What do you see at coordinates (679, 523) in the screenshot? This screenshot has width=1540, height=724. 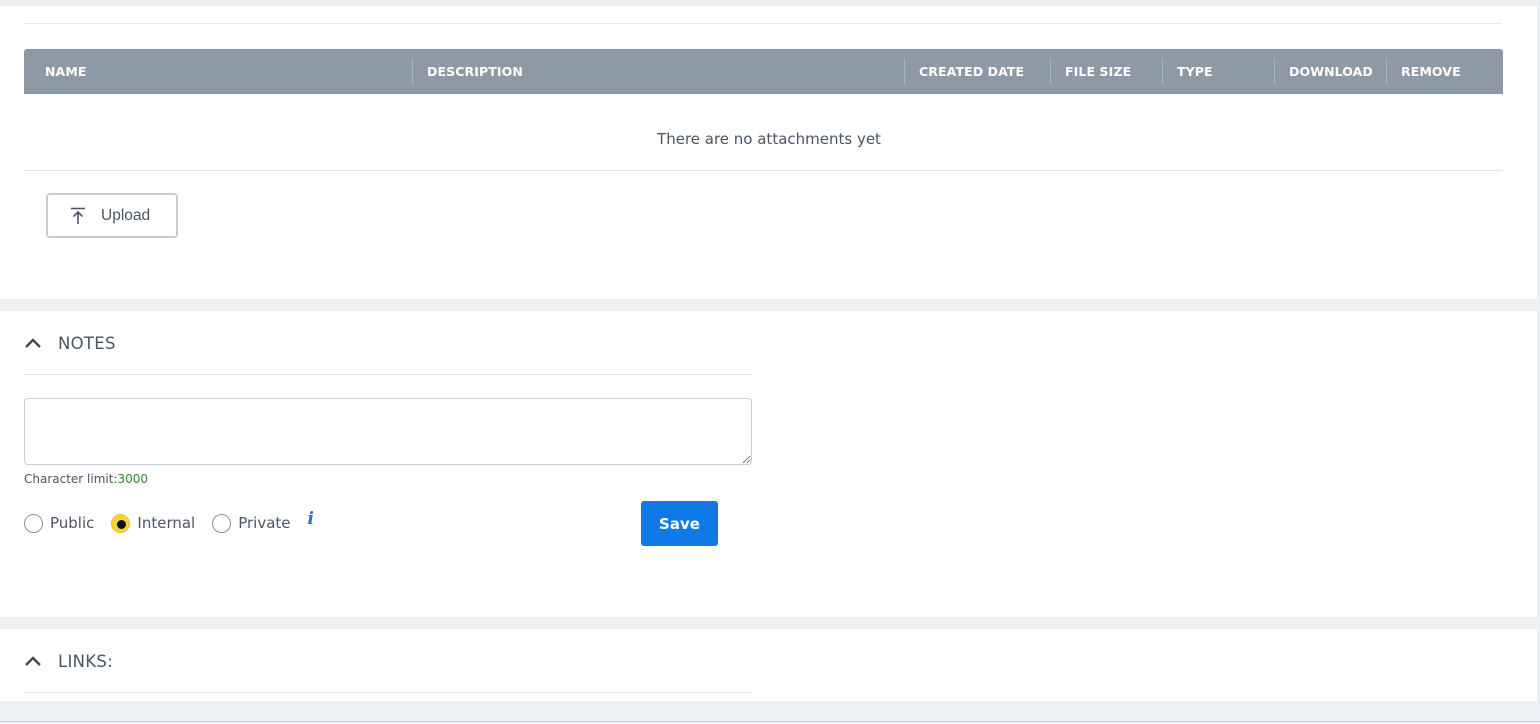 I see `save-button: Save` at bounding box center [679, 523].